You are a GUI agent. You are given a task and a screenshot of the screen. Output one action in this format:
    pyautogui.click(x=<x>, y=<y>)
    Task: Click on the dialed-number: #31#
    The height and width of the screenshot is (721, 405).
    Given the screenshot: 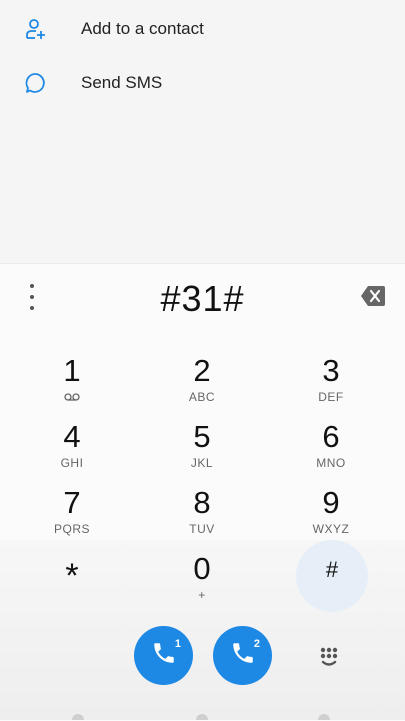 What is the action you would take?
    pyautogui.click(x=202, y=298)
    